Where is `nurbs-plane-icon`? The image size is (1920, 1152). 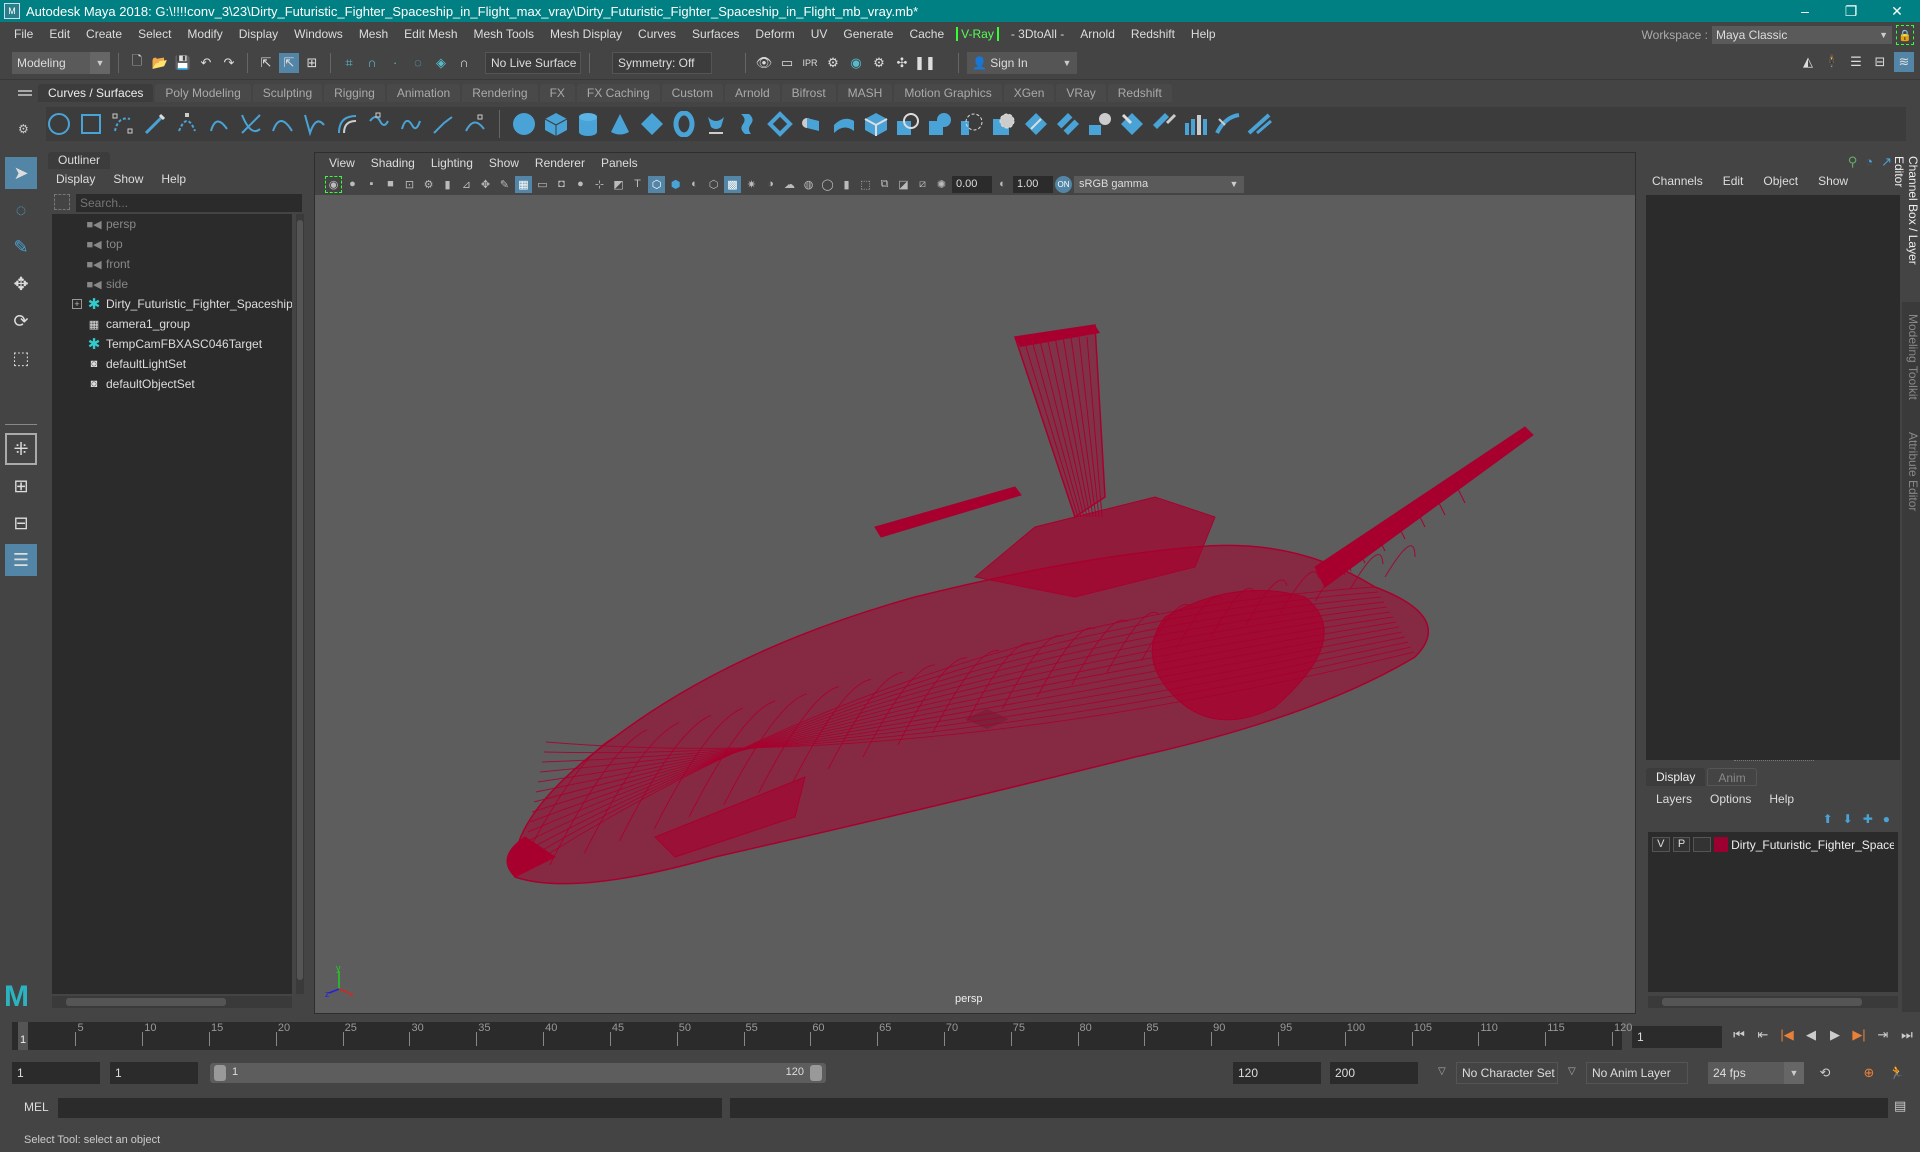
nurbs-plane-icon is located at coordinates (652, 124).